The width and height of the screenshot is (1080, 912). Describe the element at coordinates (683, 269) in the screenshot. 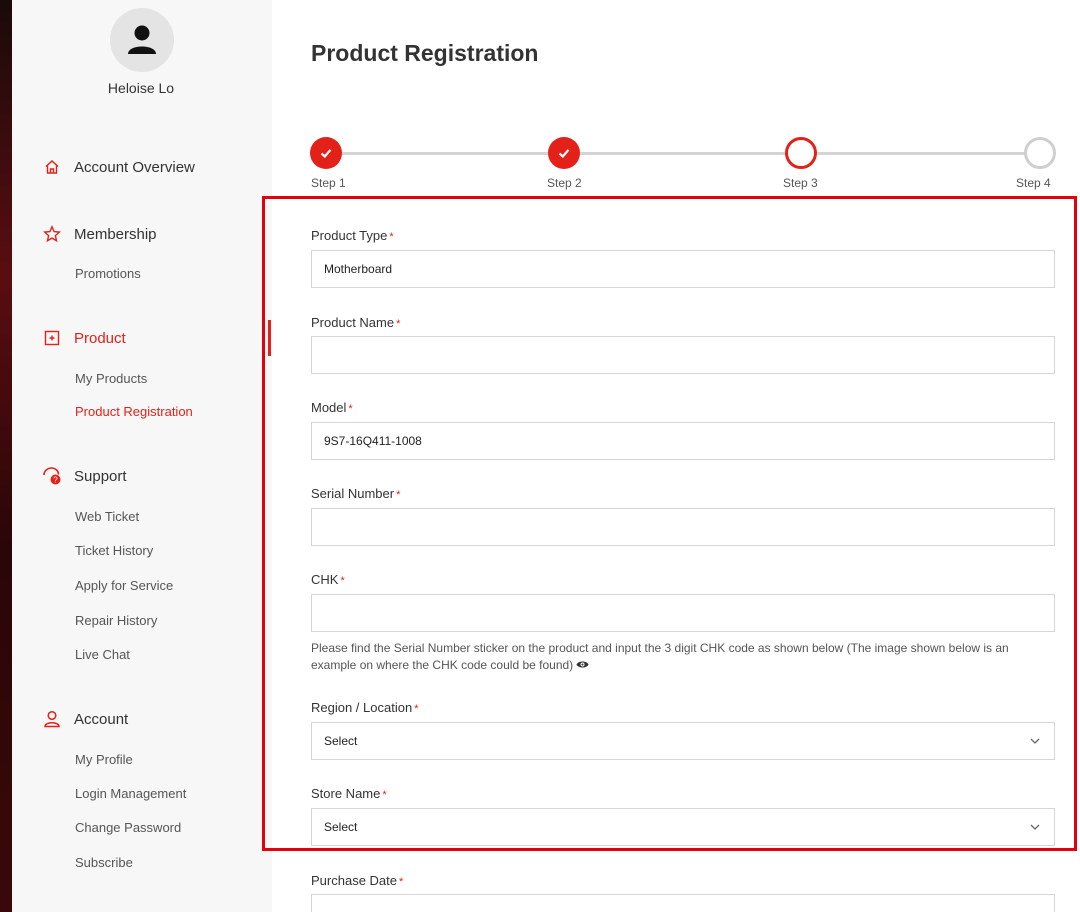

I see `product-type-field` at that location.